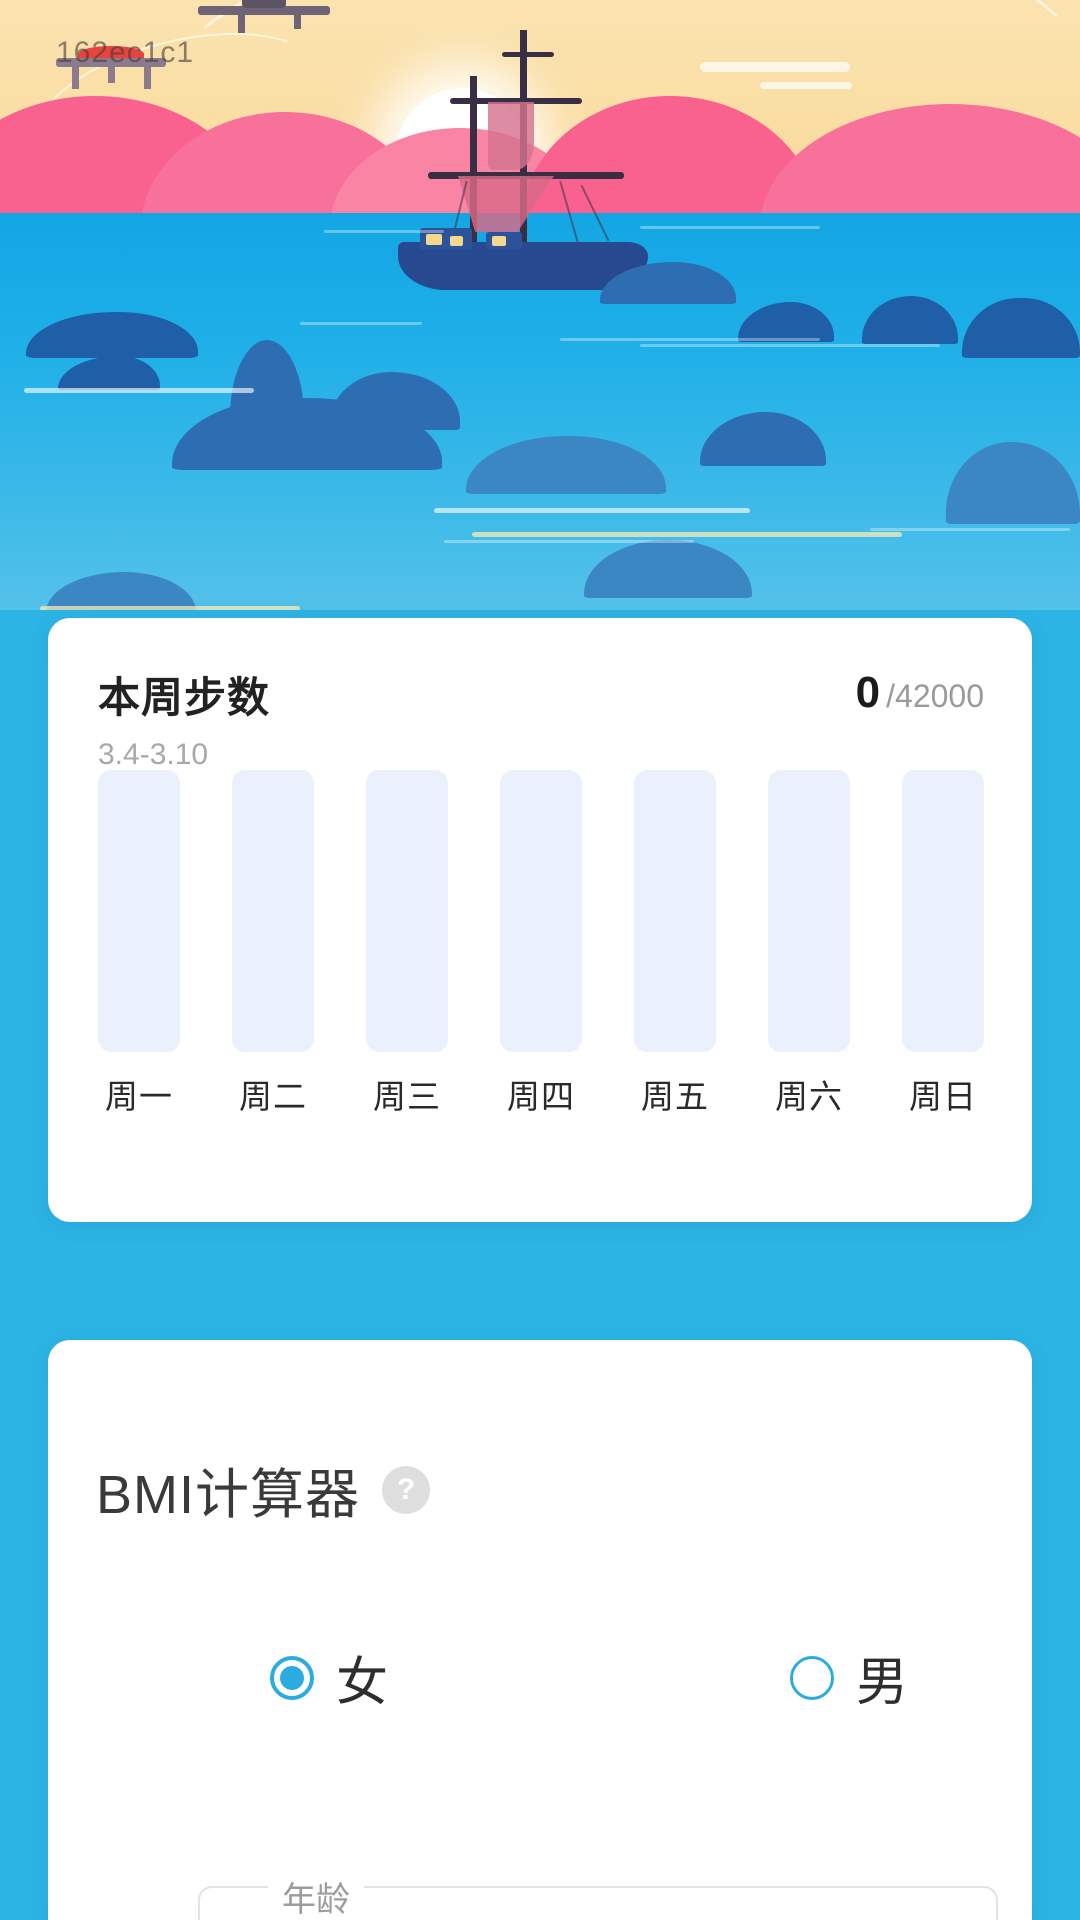 This screenshot has height=1920, width=1080. I want to click on bar-column: 周四, so click(541, 944).